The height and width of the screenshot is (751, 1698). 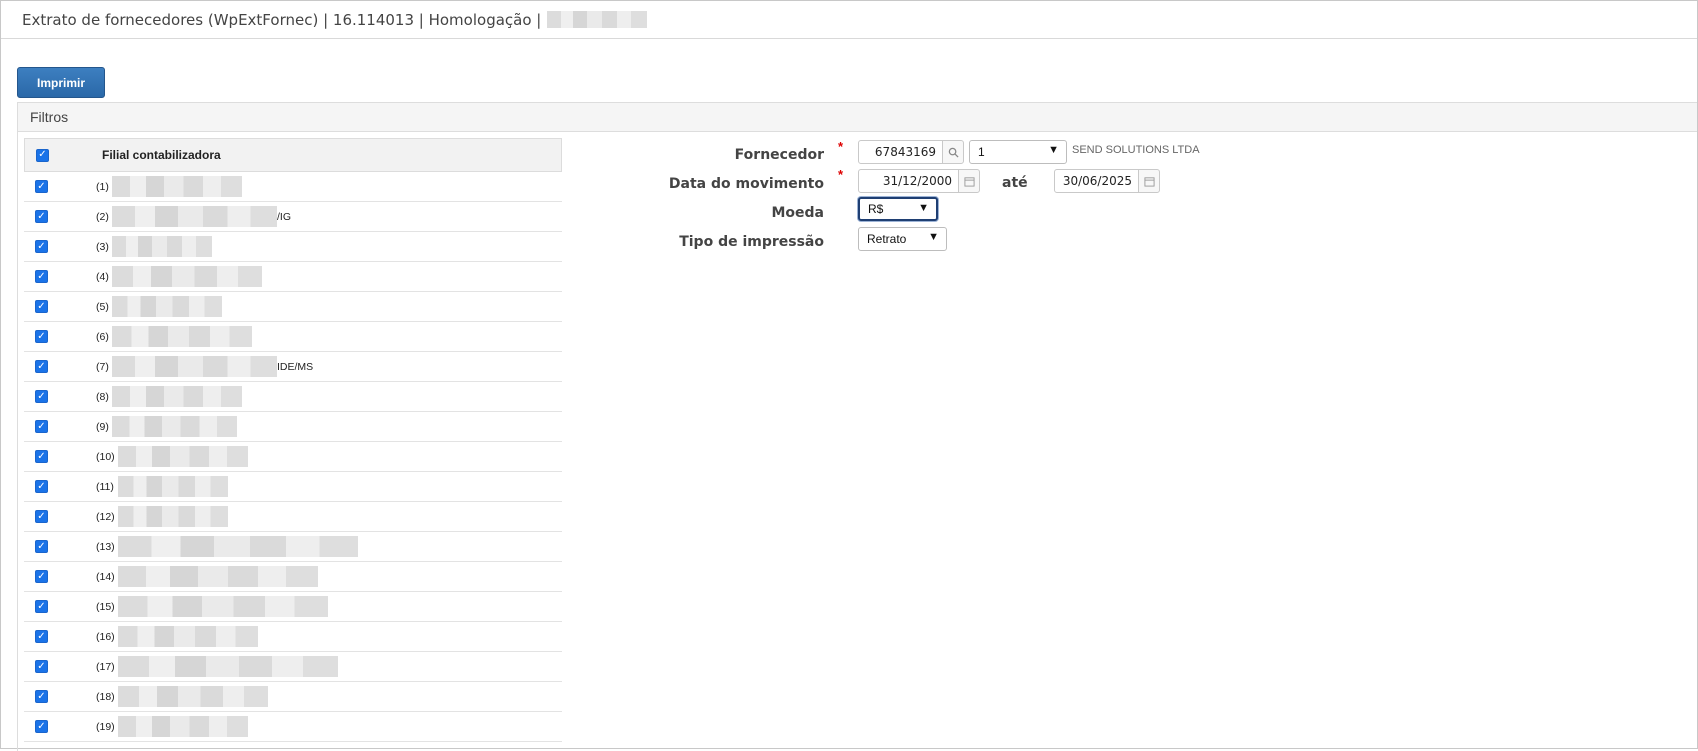 I want to click on branch-row-index: (6), so click(x=102, y=337).